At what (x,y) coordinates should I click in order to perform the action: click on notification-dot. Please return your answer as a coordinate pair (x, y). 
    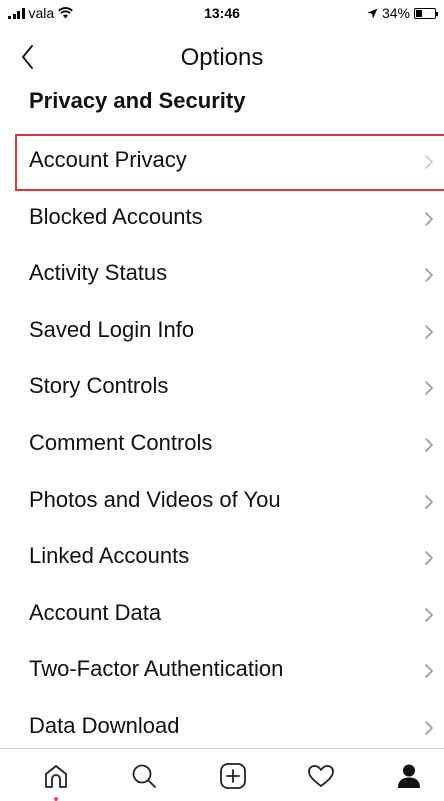
    Looking at the image, I should click on (56, 799).